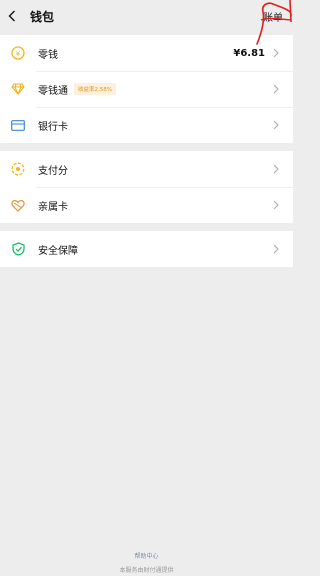 This screenshot has height=576, width=320. What do you see at coordinates (18, 89) in the screenshot?
I see `diamond-icon` at bounding box center [18, 89].